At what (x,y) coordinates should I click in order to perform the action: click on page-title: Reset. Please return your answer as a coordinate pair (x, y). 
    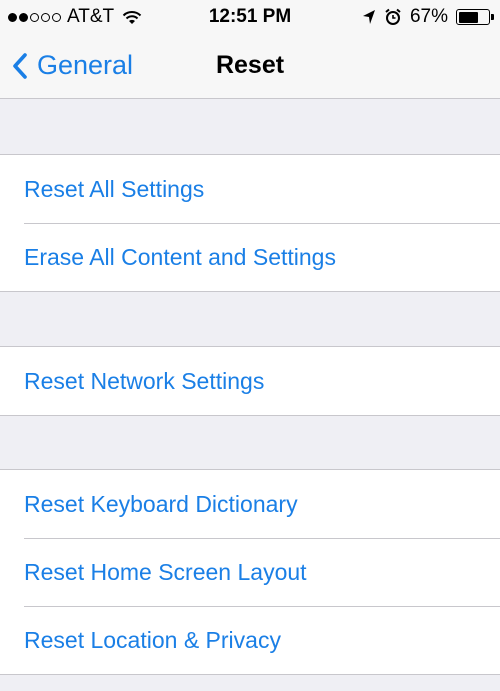
    Looking at the image, I should click on (250, 65).